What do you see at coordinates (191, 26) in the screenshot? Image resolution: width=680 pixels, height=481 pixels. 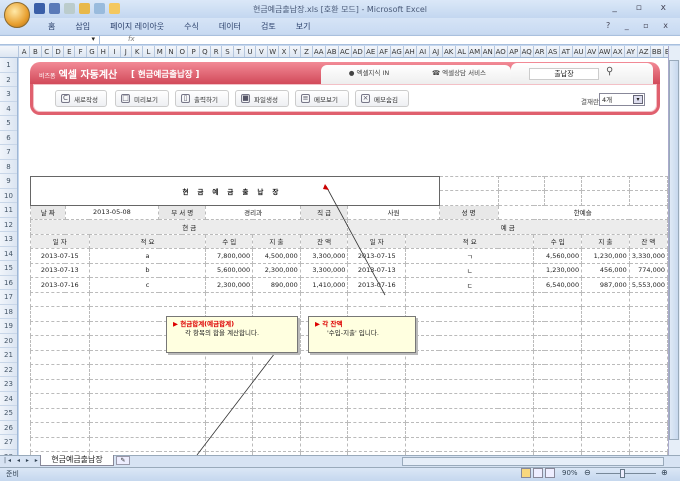 I see `tab-formulas: 수식` at bounding box center [191, 26].